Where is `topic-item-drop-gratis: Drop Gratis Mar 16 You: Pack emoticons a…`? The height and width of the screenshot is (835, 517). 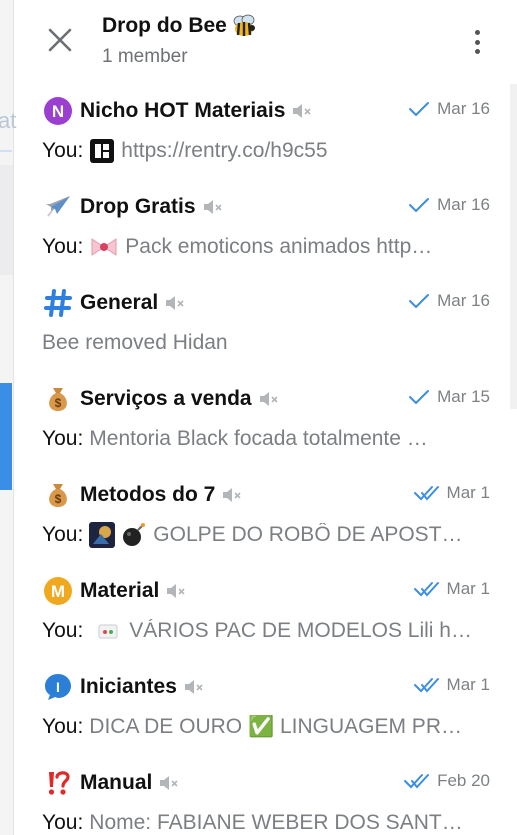 topic-item-drop-gratis: Drop Gratis Mar 16 You: Pack emoticons a… is located at coordinates (262, 228).